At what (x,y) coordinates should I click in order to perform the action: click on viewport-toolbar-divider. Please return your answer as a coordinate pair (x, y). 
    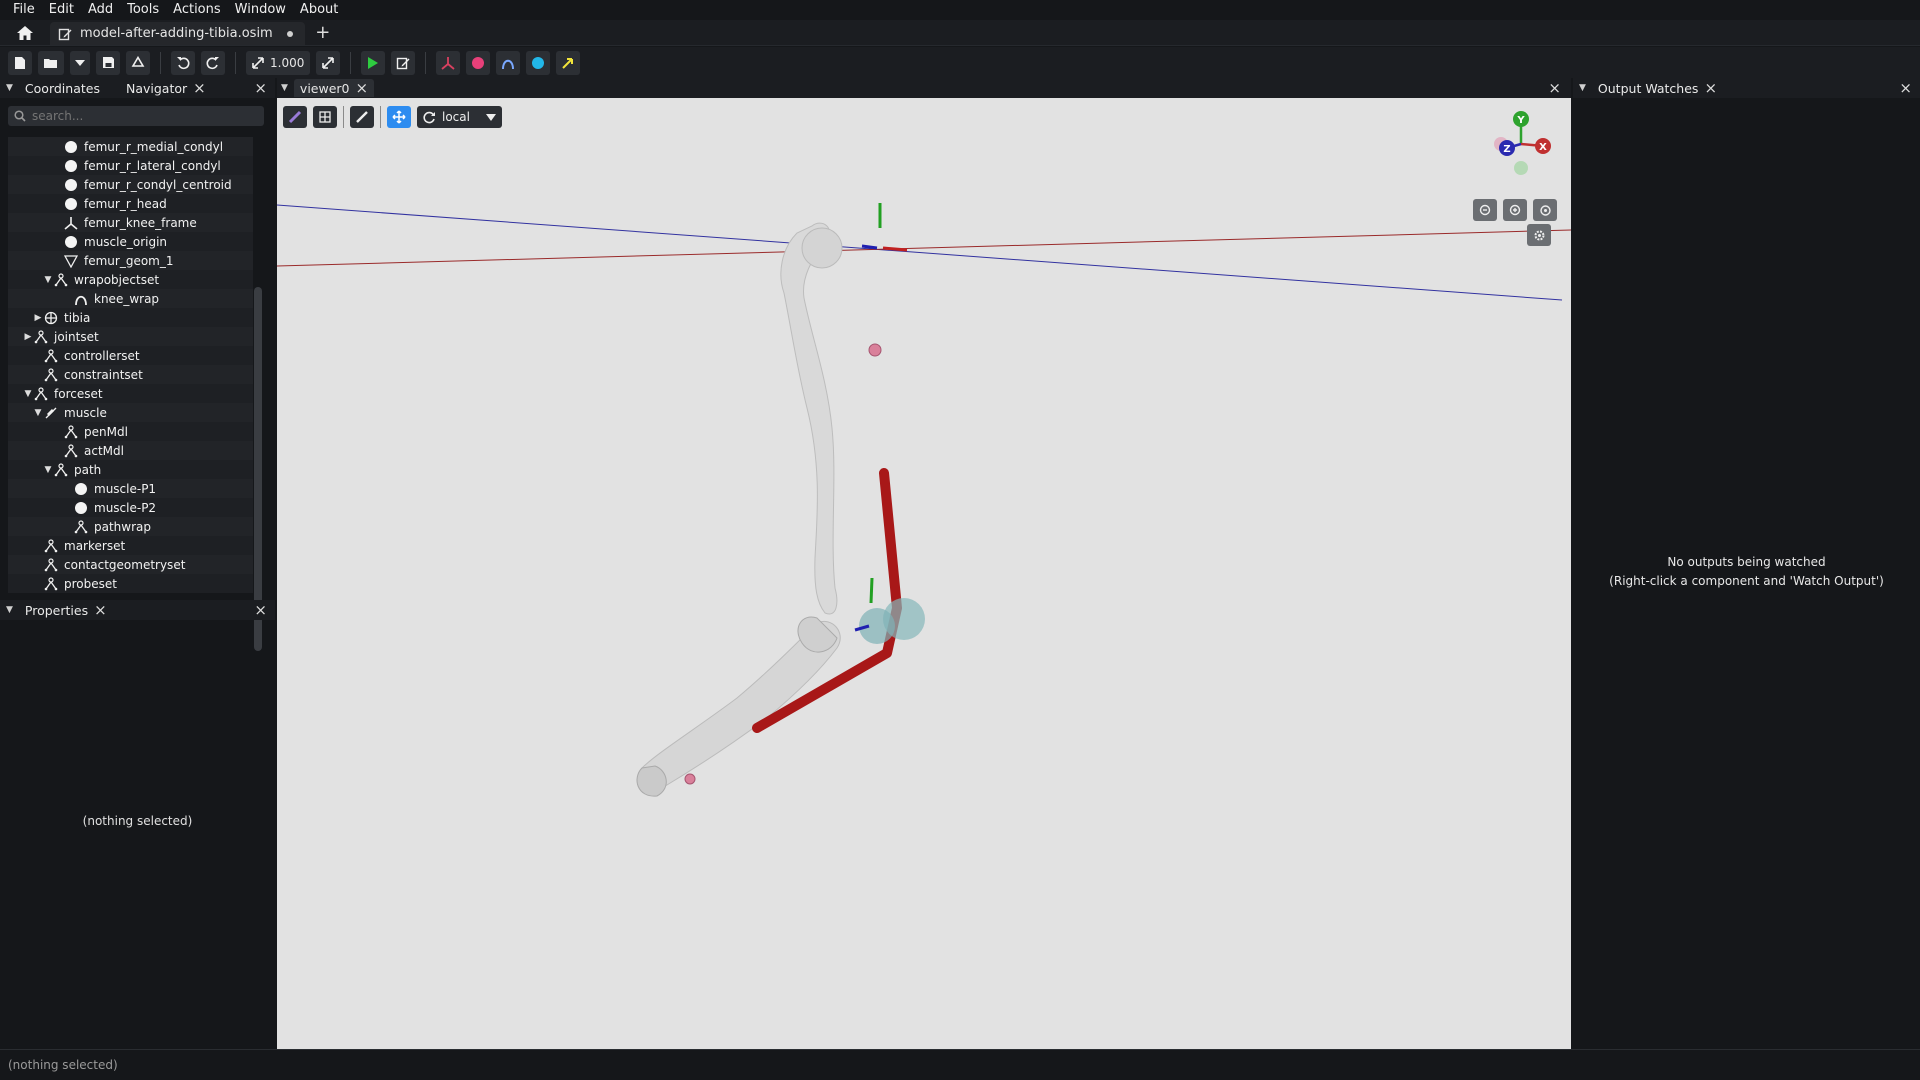
    Looking at the image, I should click on (343, 117).